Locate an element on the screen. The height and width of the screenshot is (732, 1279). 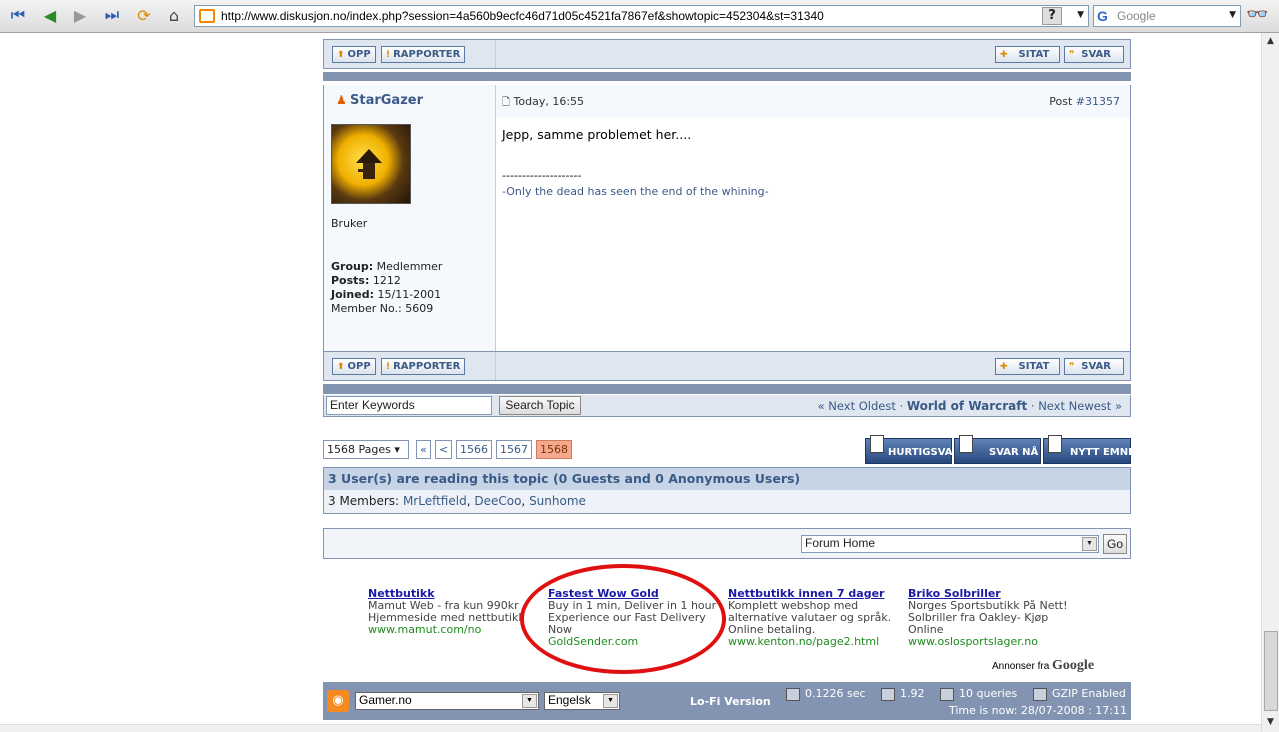
ad-title: Nettbutikk is located at coordinates (456, 594).